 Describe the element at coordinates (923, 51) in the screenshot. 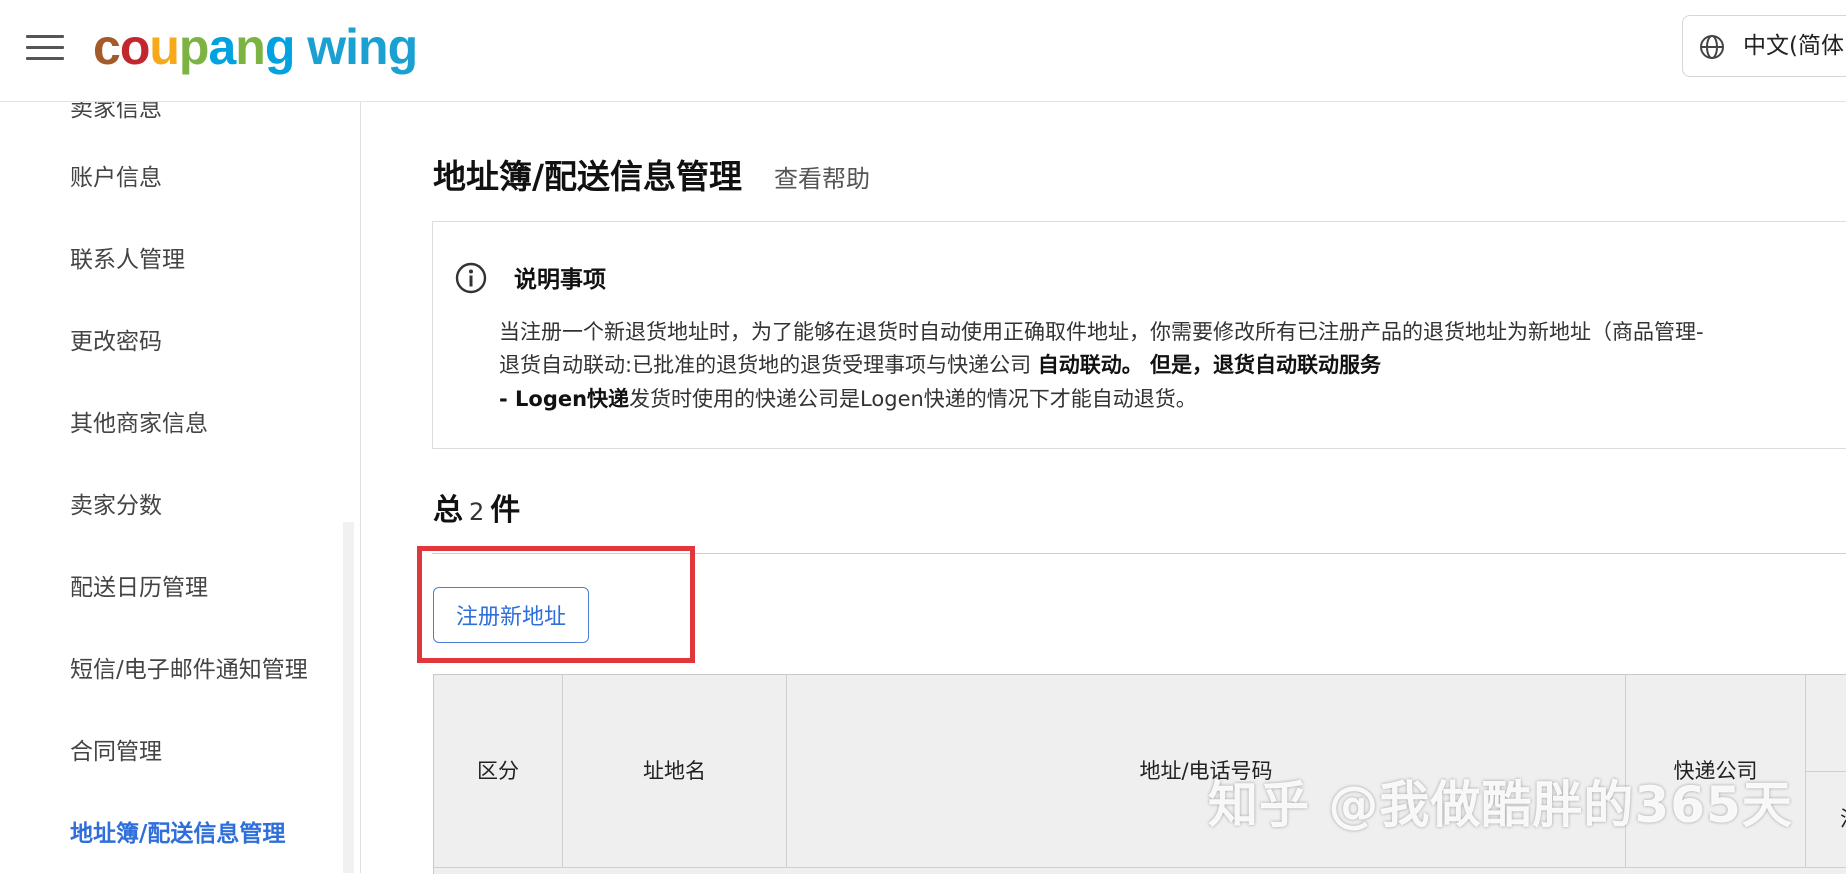

I see `top-bar: coupang wing 中文(简体` at that location.